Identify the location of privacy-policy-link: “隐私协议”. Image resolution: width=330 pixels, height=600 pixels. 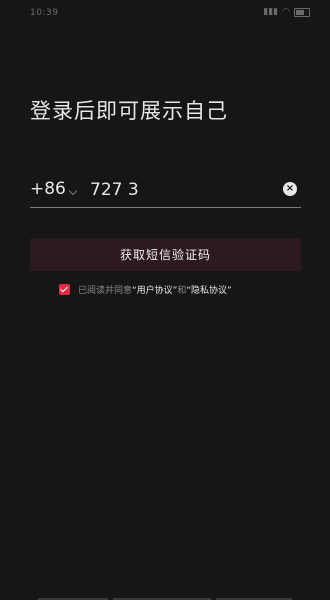
(208, 289).